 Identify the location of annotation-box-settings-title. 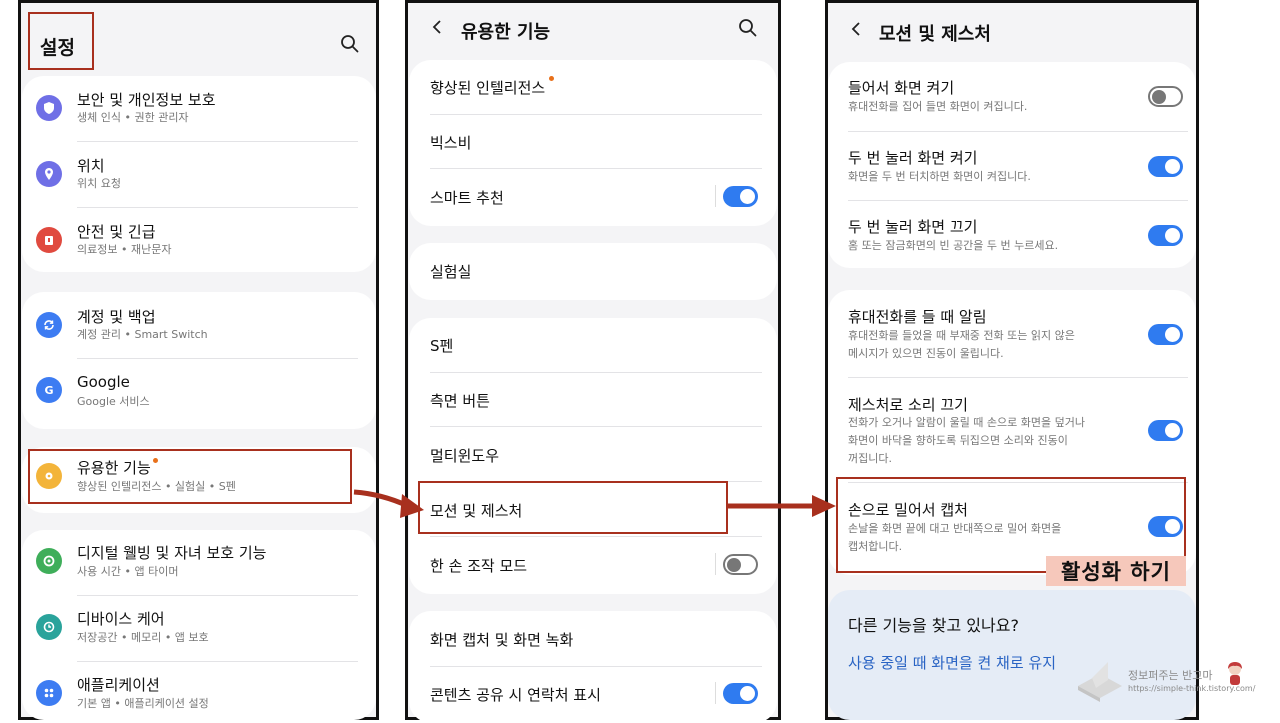
(61, 41).